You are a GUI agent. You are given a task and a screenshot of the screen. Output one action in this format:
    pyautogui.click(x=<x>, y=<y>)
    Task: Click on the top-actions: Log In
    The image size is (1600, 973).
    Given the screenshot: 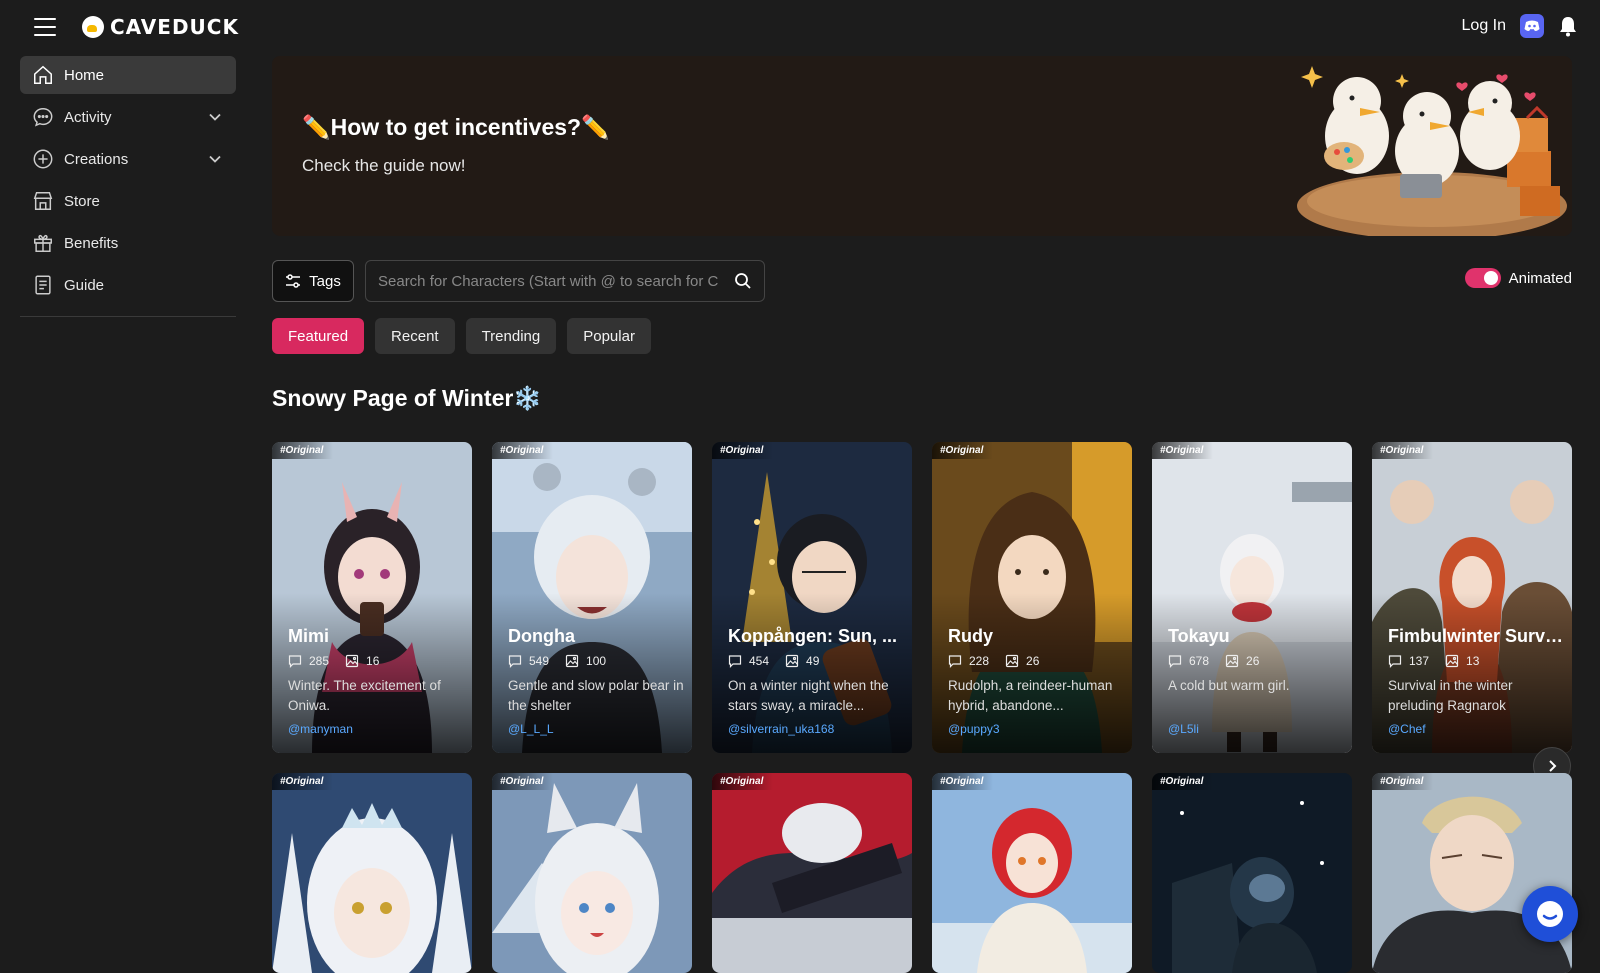 What is the action you would take?
    pyautogui.click(x=1520, y=26)
    